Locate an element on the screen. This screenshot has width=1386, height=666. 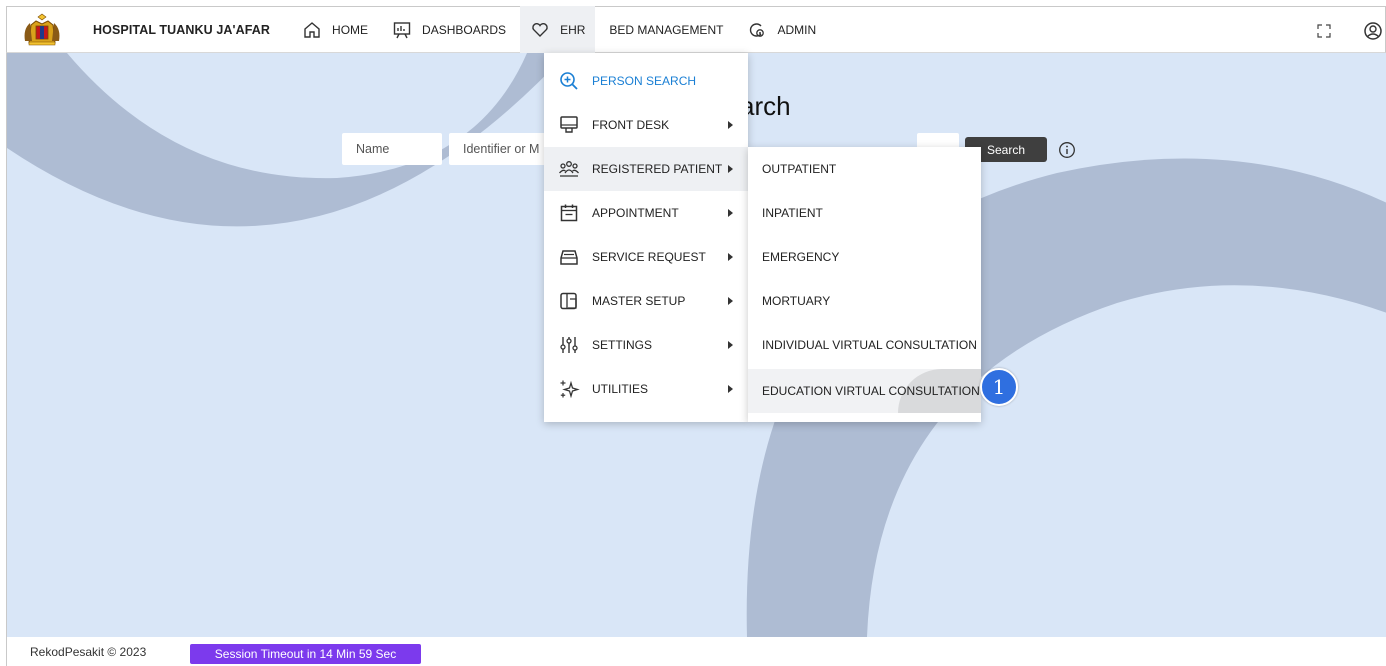
nav-admin: ADMIN is located at coordinates (781, 29).